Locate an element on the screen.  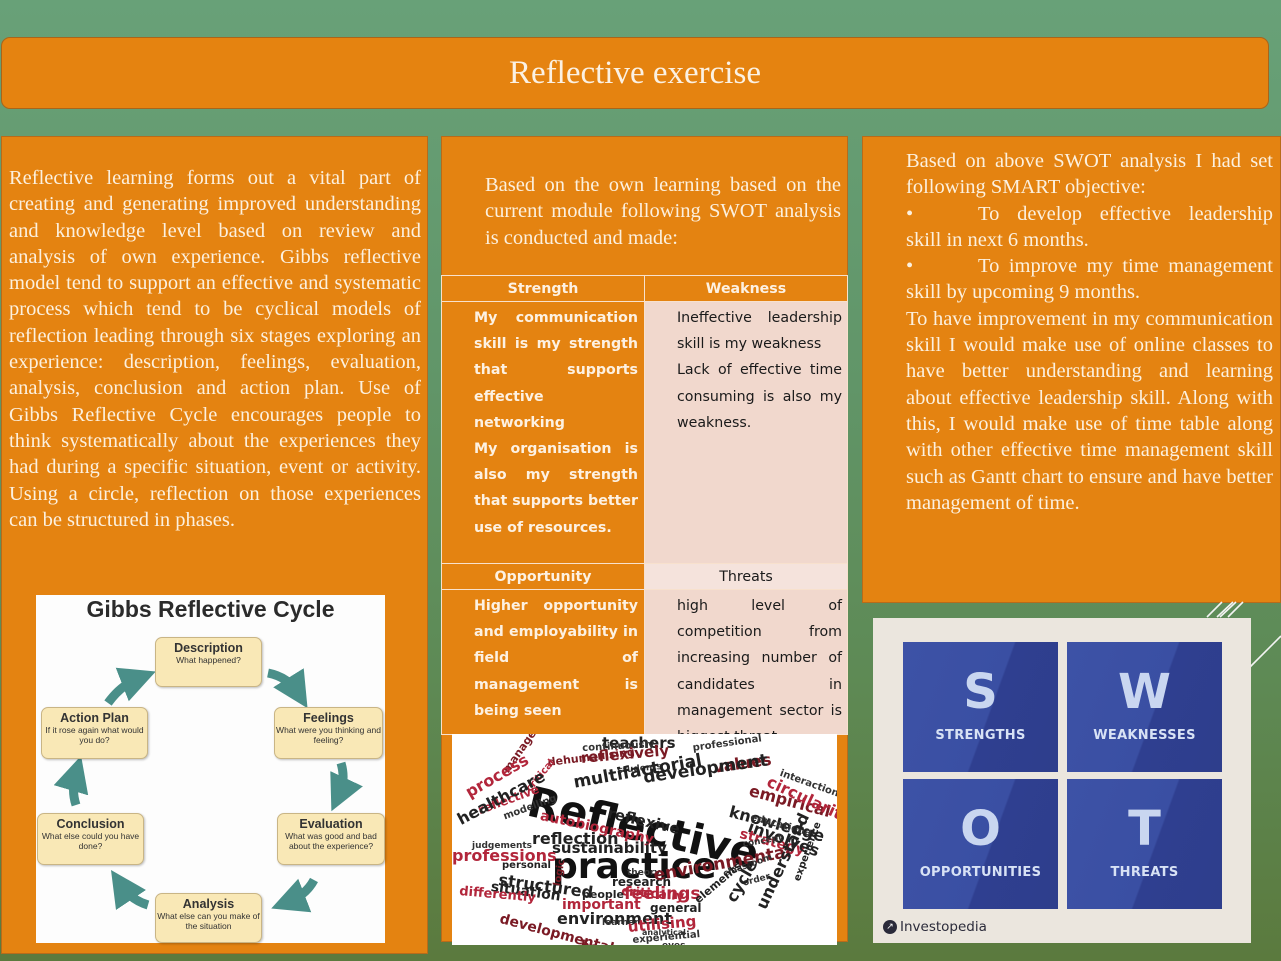
quadrant-label: OPPORTUNITIES is located at coordinates (980, 872).